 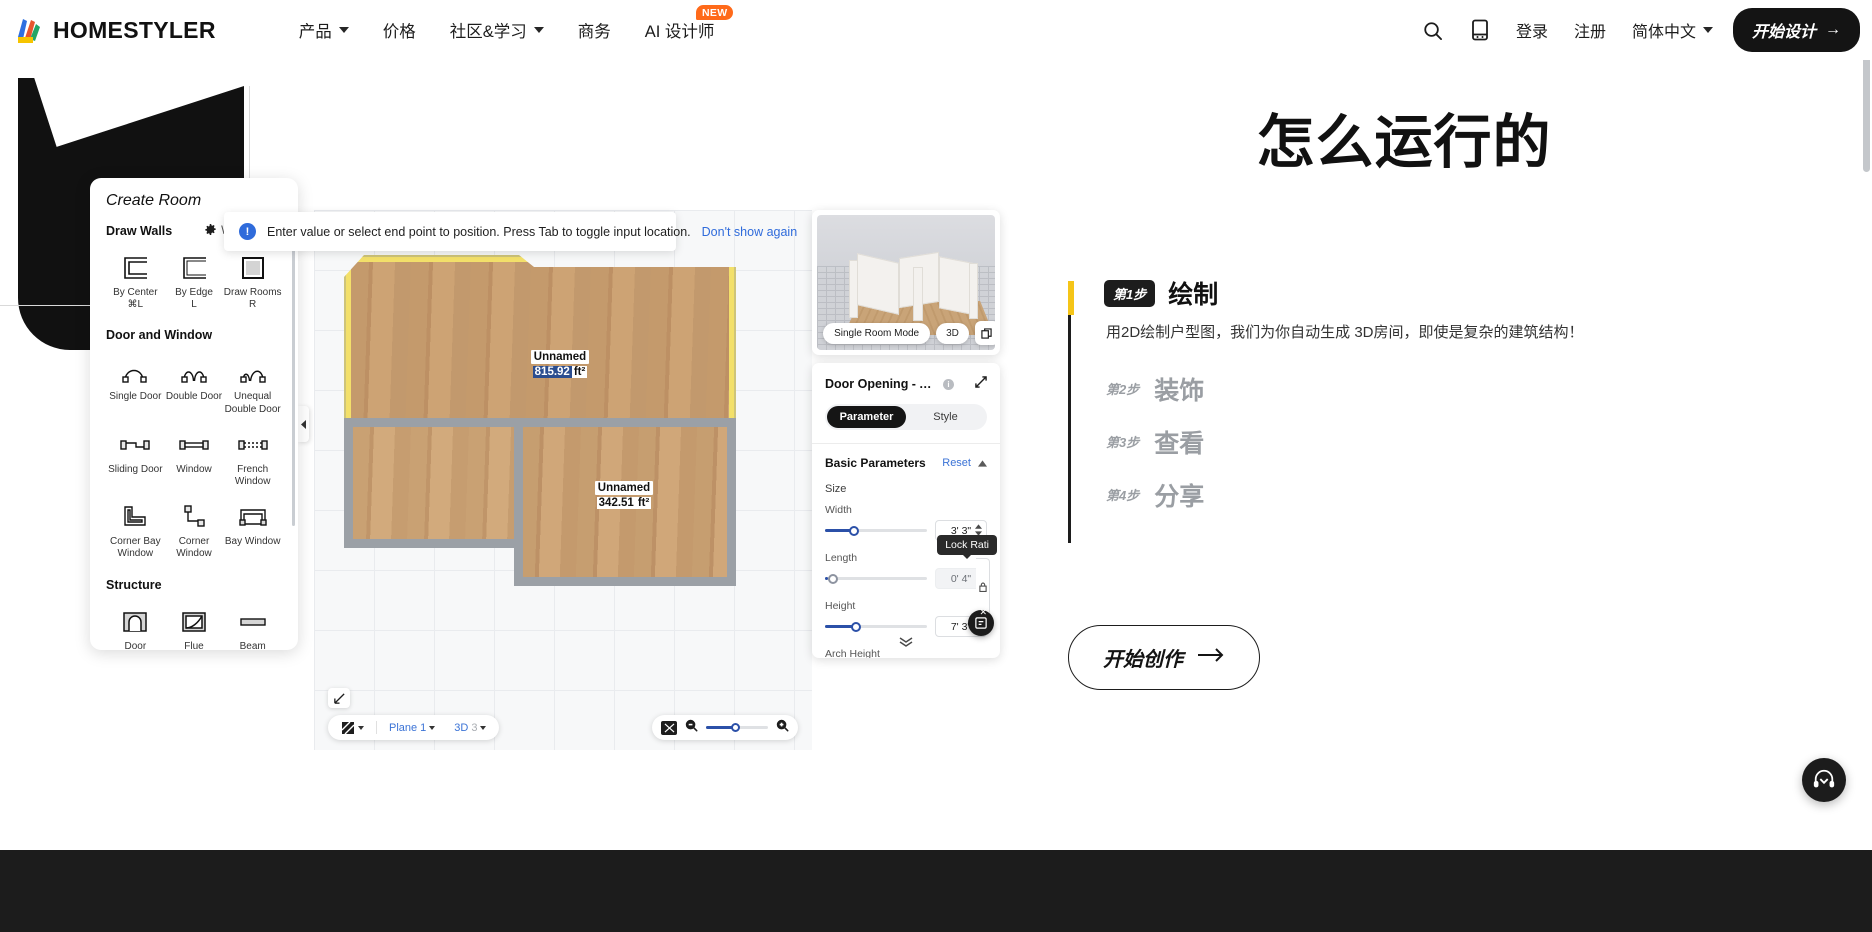 I want to click on view-3d-selector: 3D 3, so click(x=470, y=728).